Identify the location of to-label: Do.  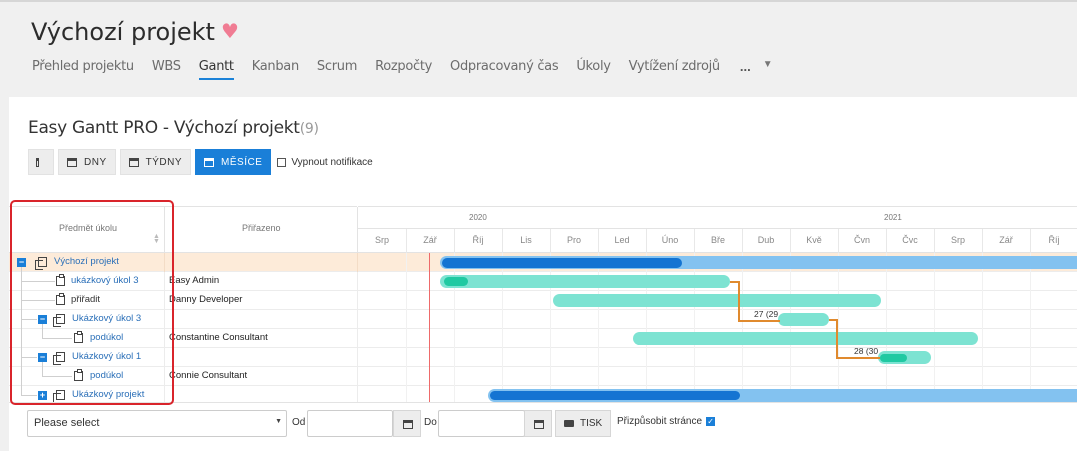
(430, 422).